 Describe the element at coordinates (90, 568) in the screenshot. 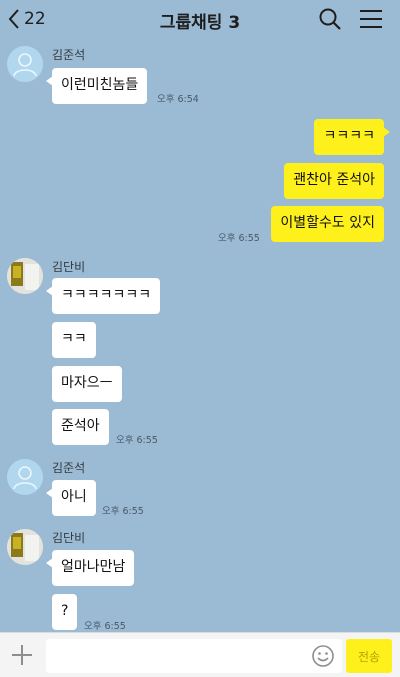

I see `message-bubble: 얼마나만남` at that location.